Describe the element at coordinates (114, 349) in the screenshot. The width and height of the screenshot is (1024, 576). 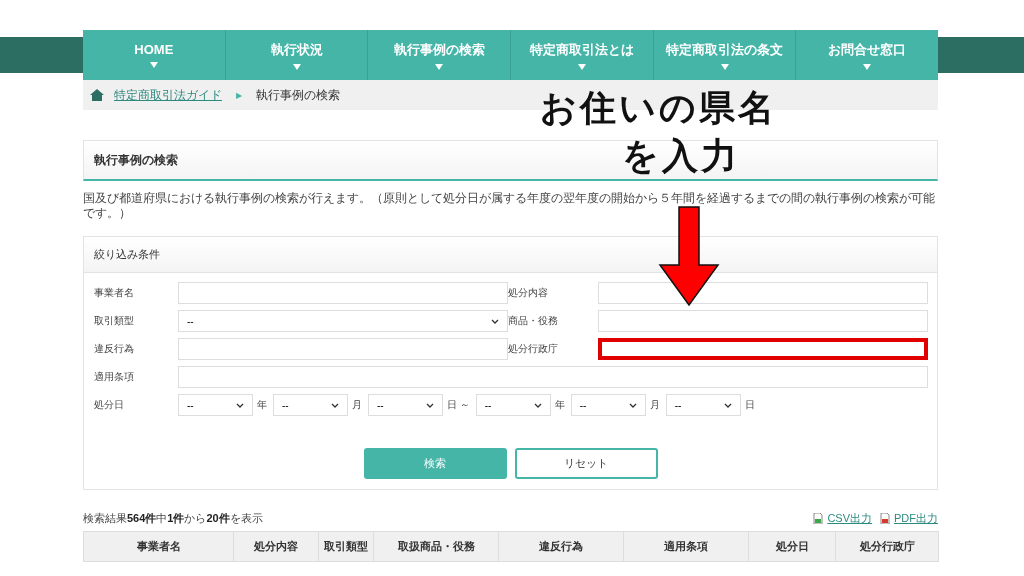
I see `field-label: 違反行為` at that location.